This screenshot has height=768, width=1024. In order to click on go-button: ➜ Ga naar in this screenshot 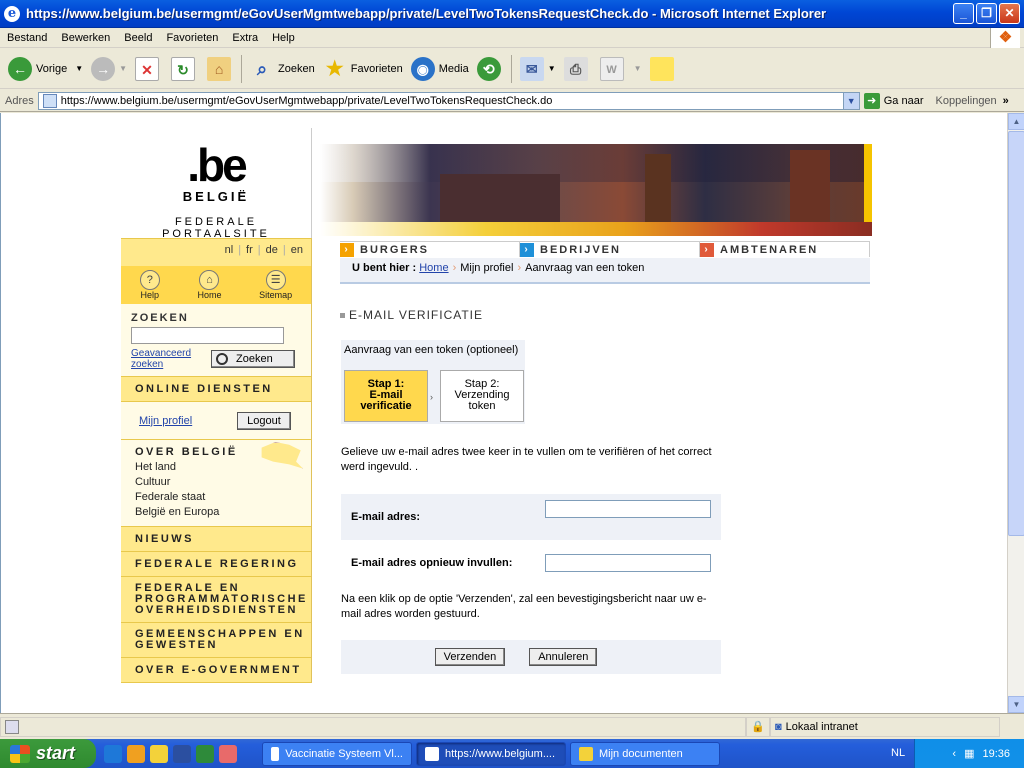, I will do `click(893, 100)`.